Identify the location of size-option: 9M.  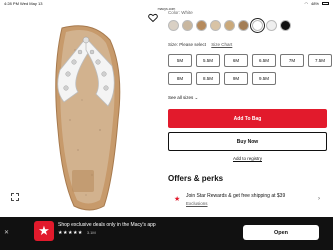
(236, 78).